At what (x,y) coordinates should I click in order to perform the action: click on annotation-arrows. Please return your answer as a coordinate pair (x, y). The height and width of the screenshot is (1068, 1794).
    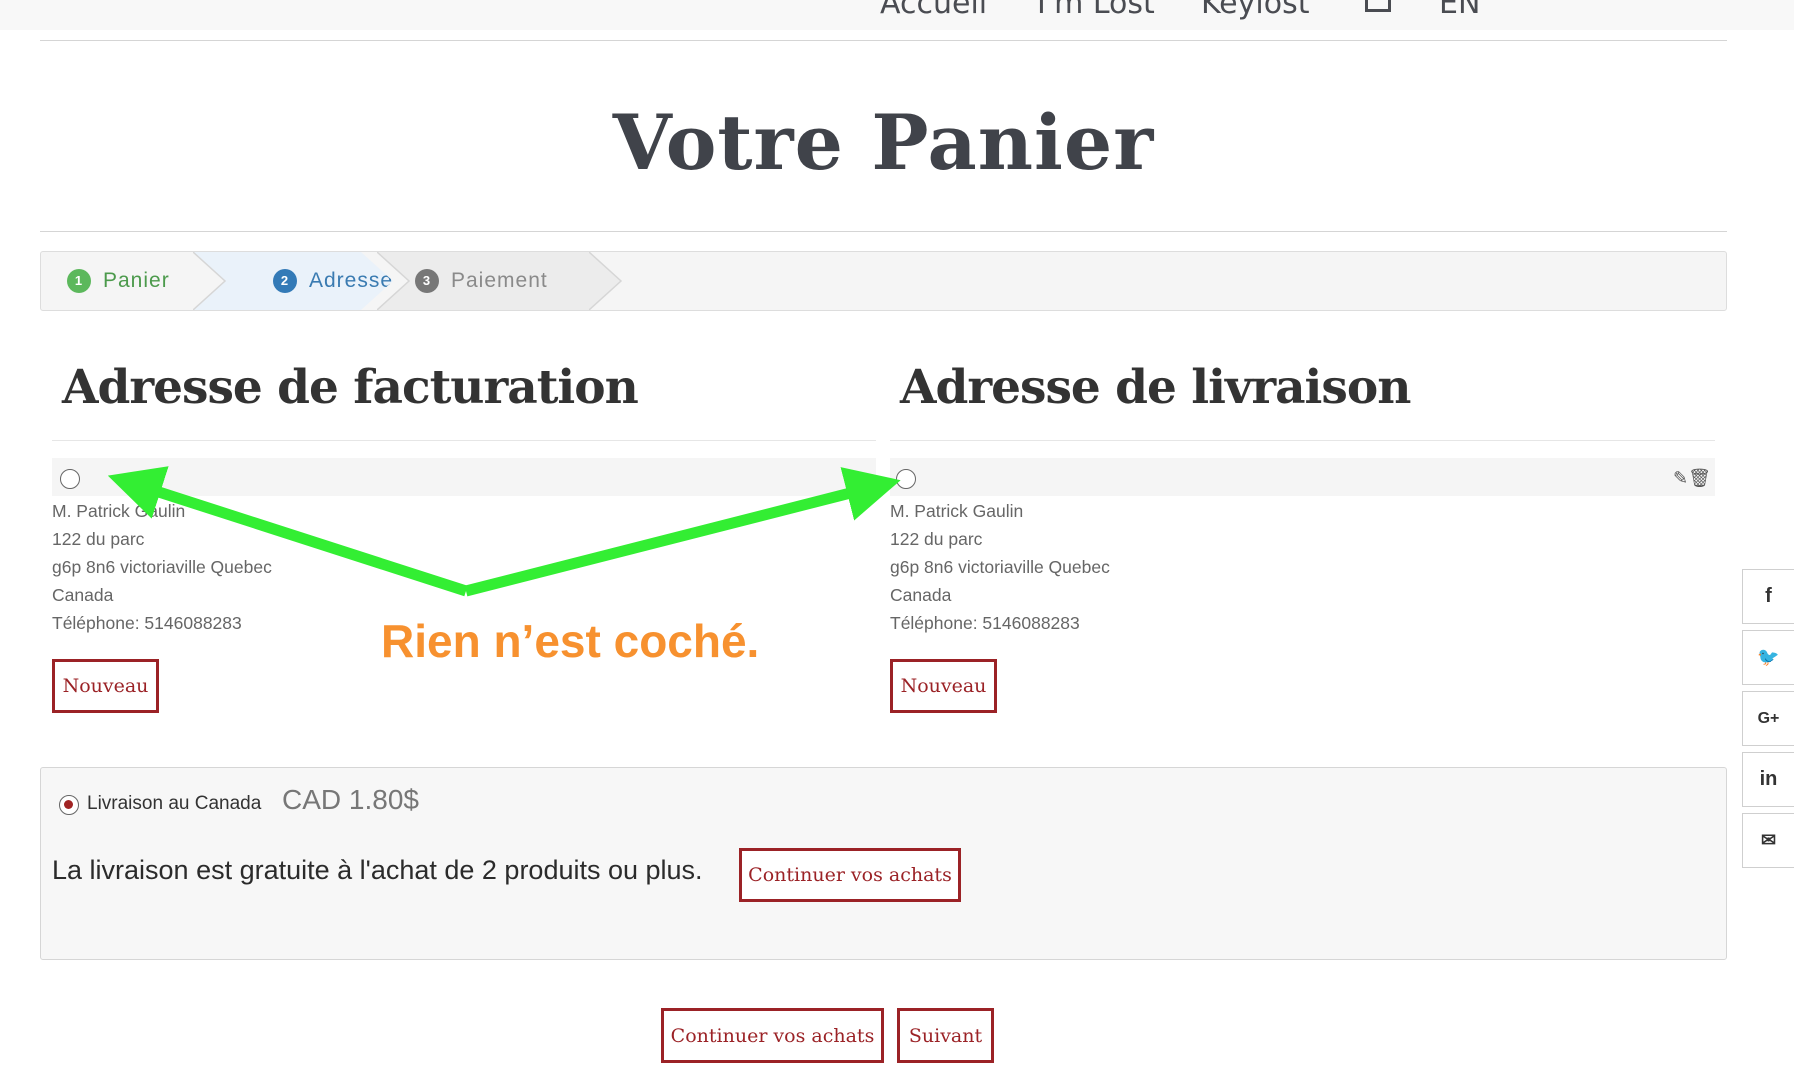
    Looking at the image, I should click on (504, 531).